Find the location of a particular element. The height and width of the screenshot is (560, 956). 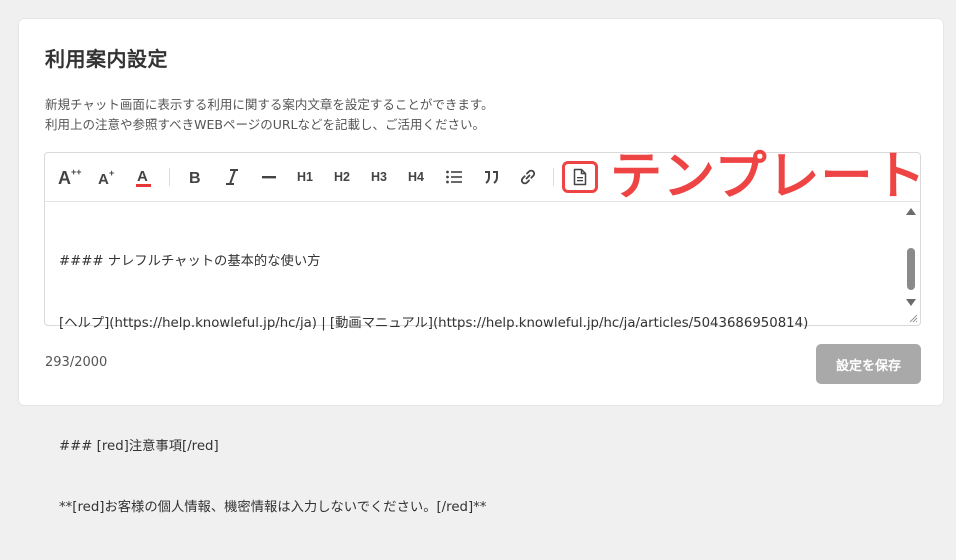

editor-scrollbar is located at coordinates (911, 262).